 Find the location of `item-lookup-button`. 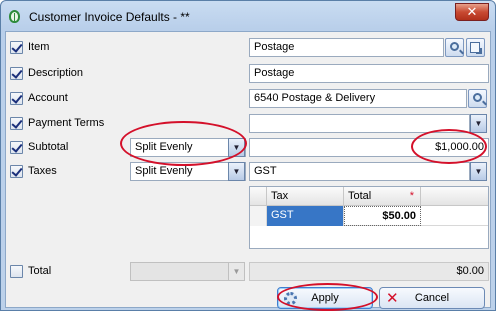

item-lookup-button is located at coordinates (454, 47).